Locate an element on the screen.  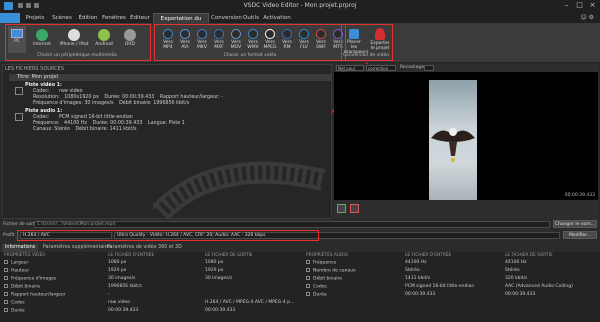
tab-informations: Informations is located at coordinates (20, 248).